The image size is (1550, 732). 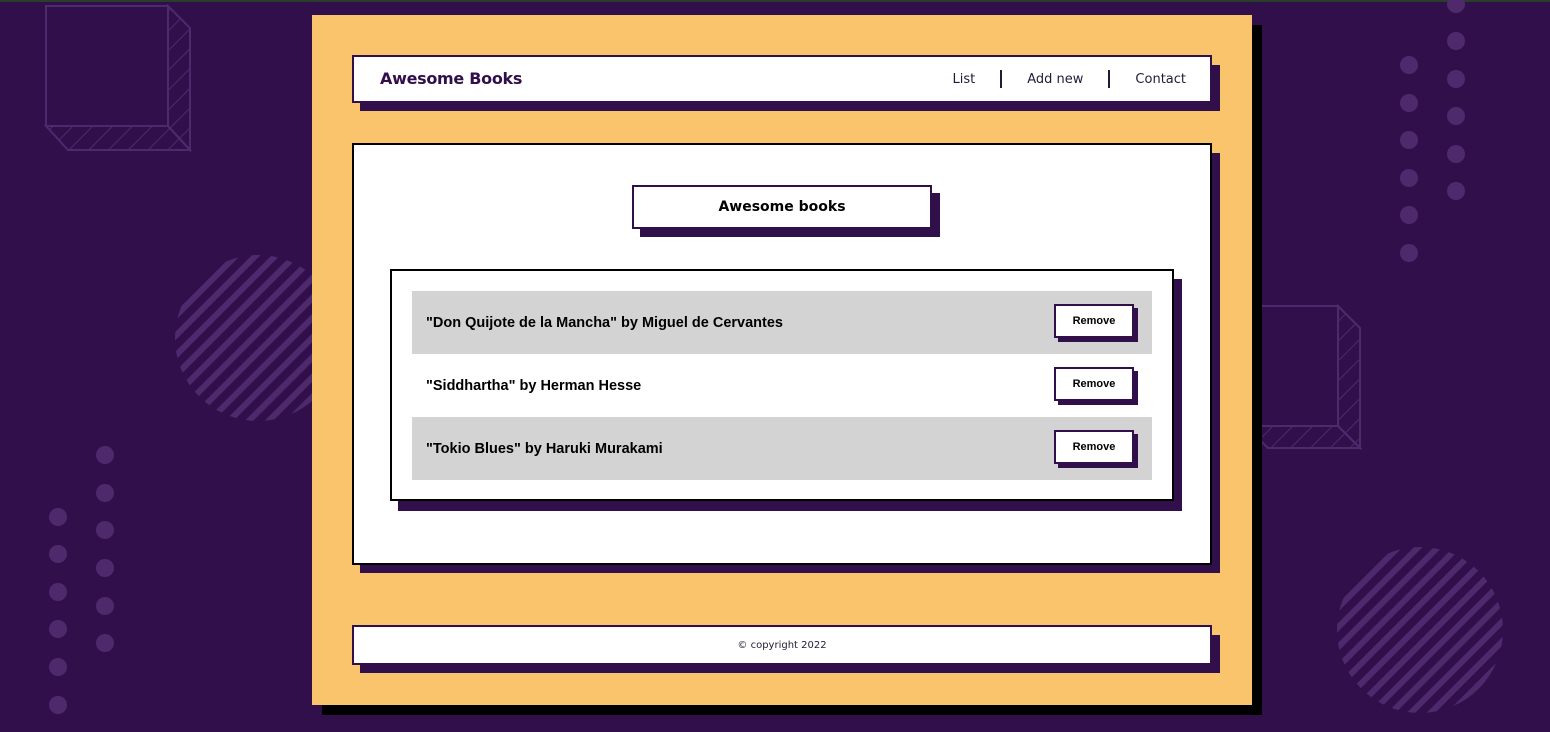 I want to click on footer-bar: © copyright 2022, so click(x=782, y=645).